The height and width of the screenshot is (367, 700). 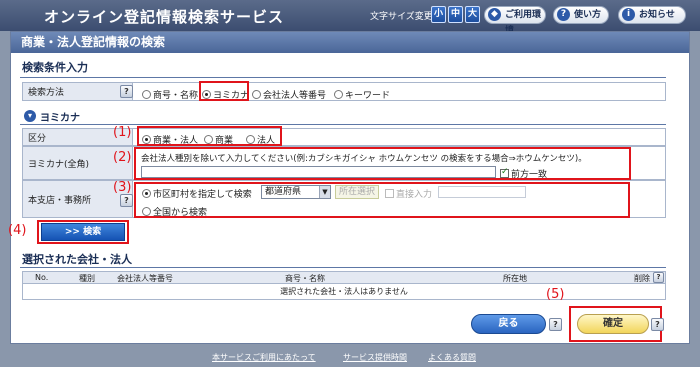 I want to click on help-icon: ?, so click(x=563, y=14).